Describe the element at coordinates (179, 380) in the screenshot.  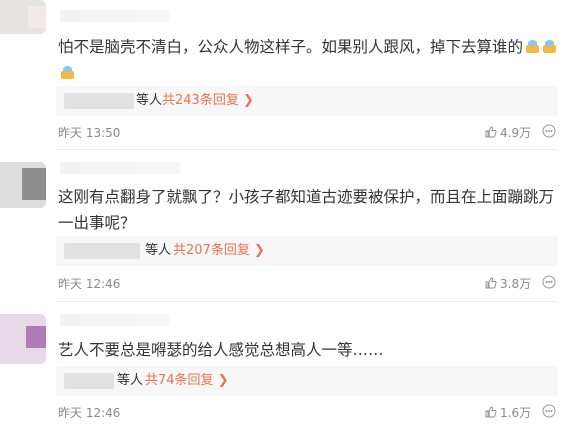
I see `reply-count-label: 共74条回复` at that location.